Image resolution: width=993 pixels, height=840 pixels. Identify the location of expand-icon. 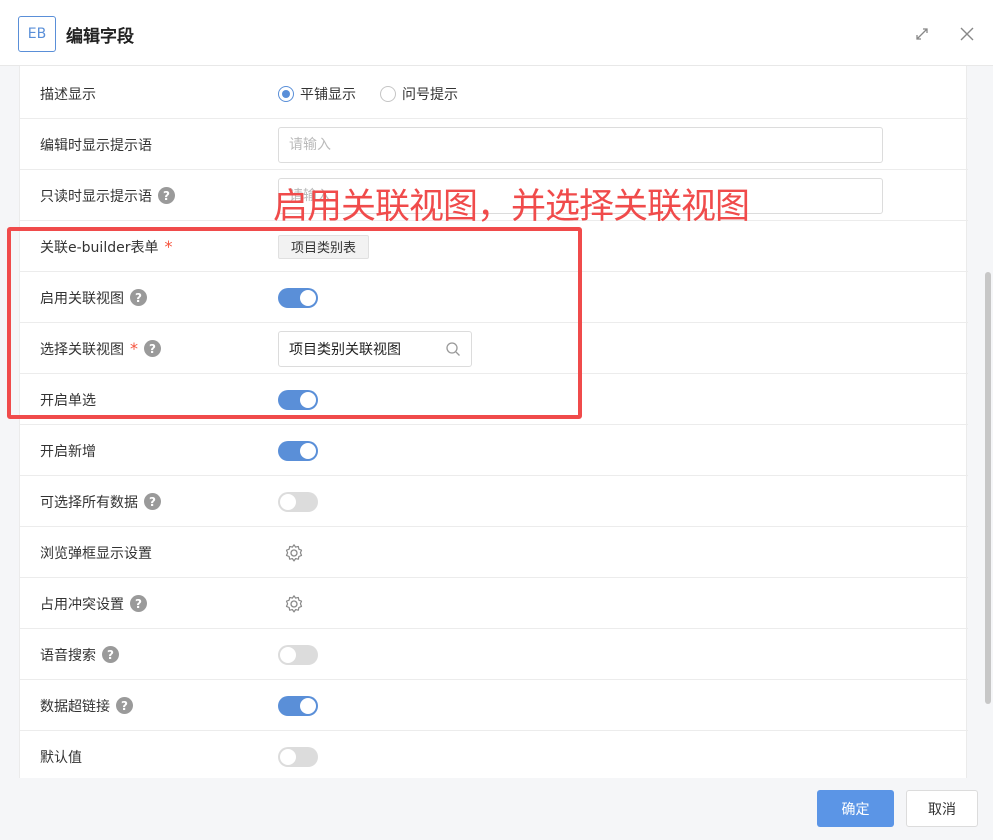
(922, 34).